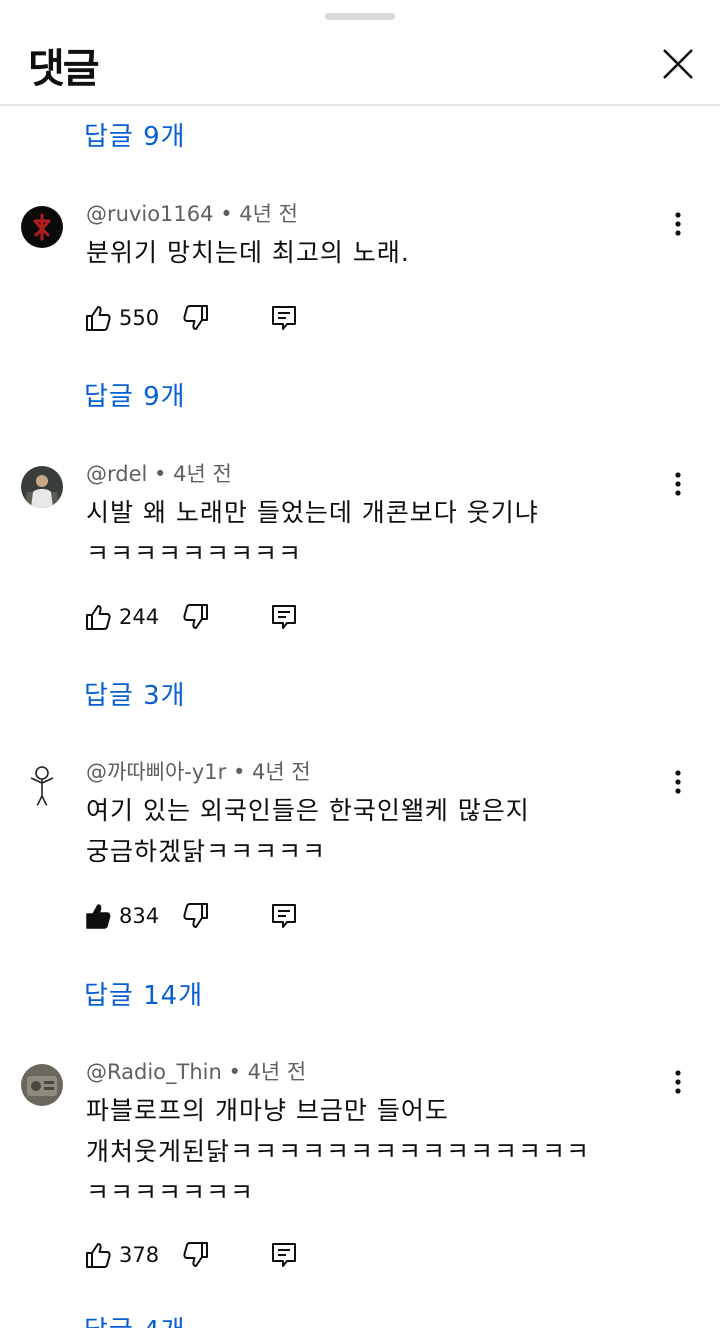  What do you see at coordinates (64, 69) in the screenshot?
I see `page-title: 댓글` at bounding box center [64, 69].